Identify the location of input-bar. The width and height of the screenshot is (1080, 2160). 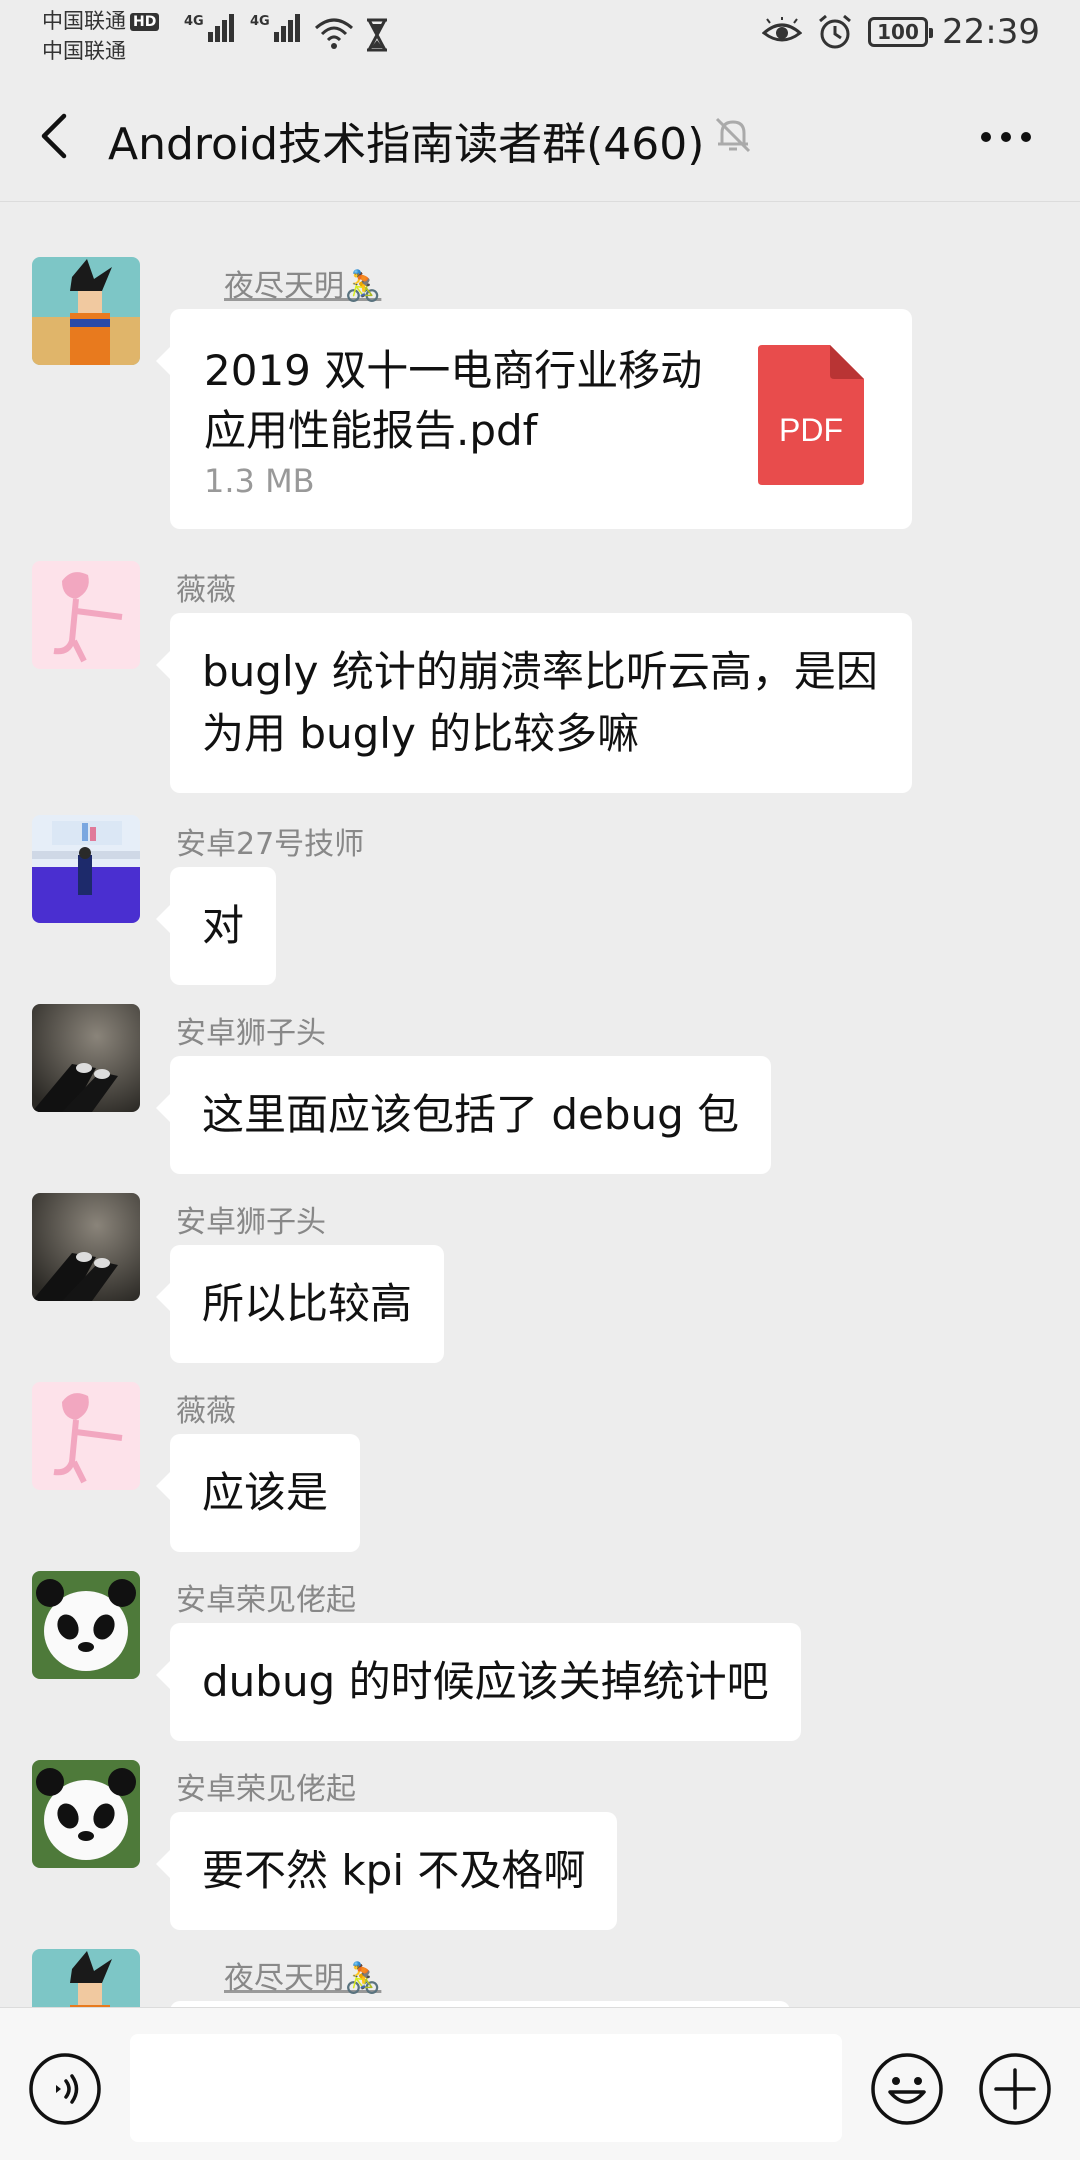
(540, 2083).